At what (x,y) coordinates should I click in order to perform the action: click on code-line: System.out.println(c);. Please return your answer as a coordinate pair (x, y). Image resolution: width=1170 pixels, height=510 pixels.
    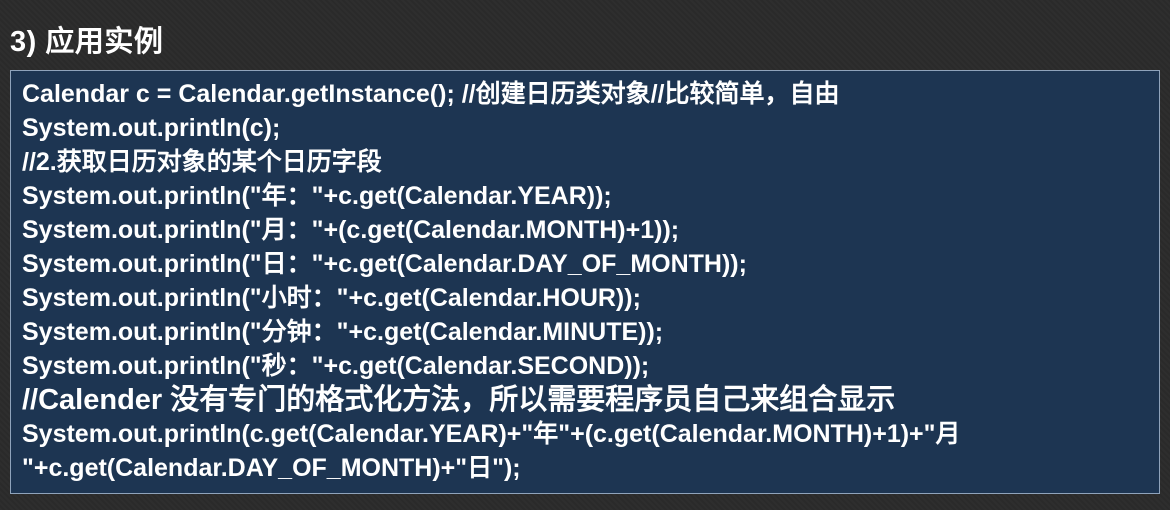
    Looking at the image, I should click on (151, 128).